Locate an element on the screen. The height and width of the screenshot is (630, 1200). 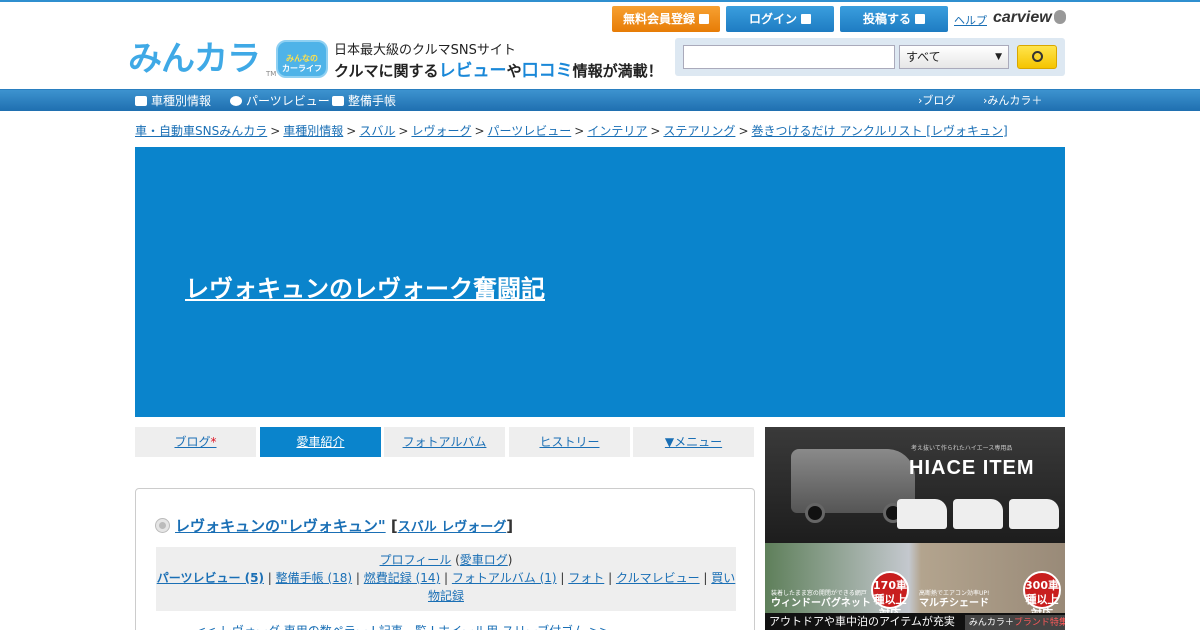
tab-my-car: 愛車紹介 is located at coordinates (320, 442).